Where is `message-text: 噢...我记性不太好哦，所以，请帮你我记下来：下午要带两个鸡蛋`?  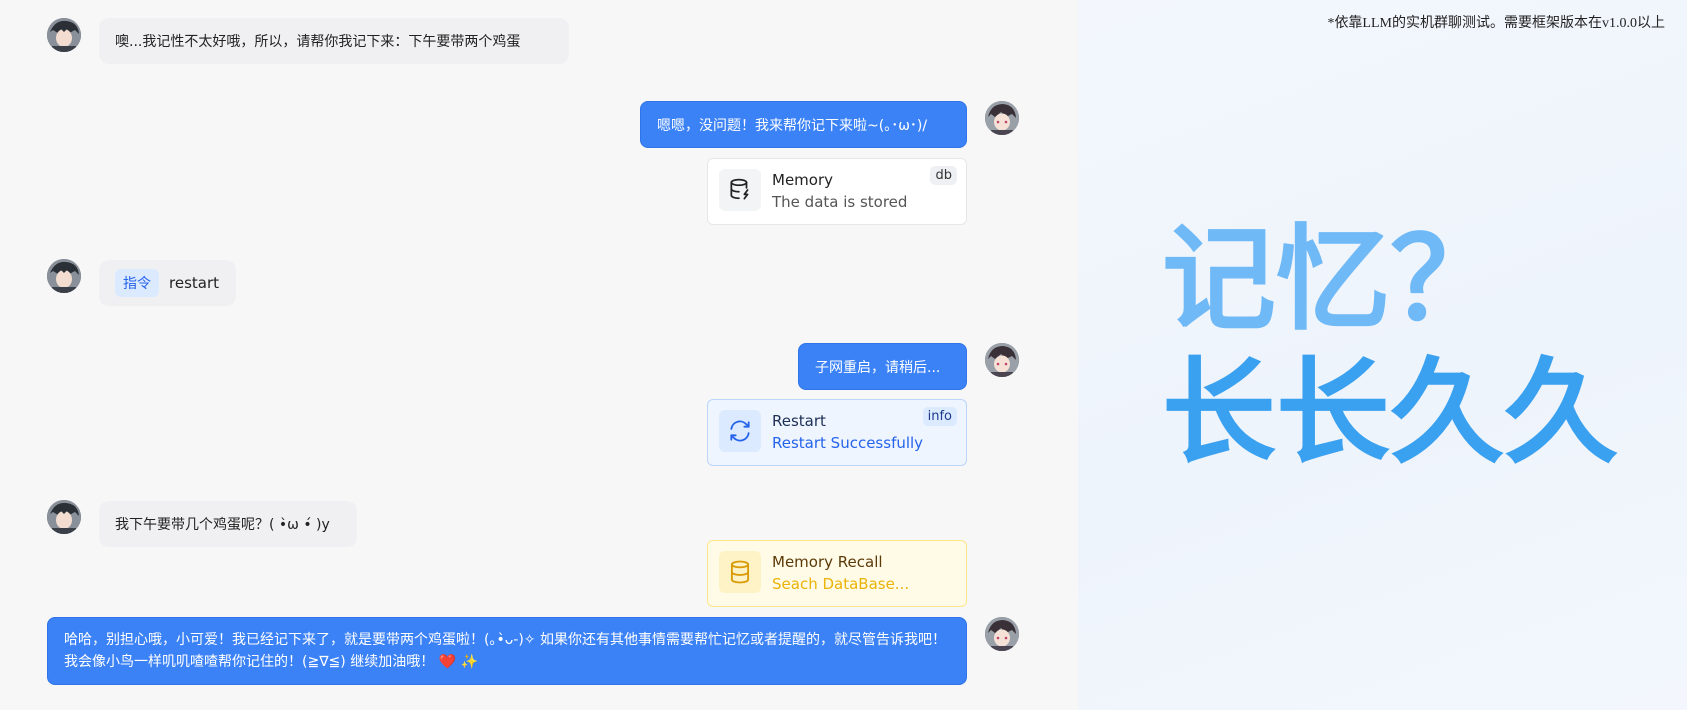 message-text: 噢...我记性不太好哦，所以，请帮你我记下来：下午要带两个鸡蛋 is located at coordinates (318, 42).